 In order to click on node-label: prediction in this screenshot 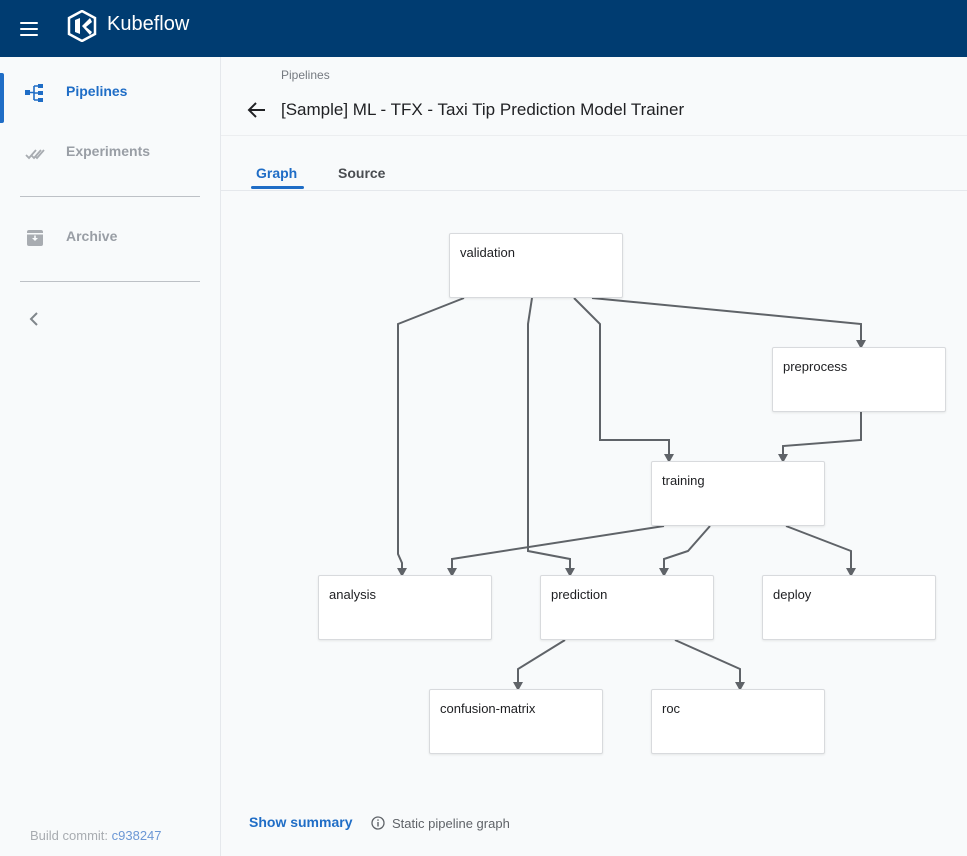, I will do `click(579, 594)`.